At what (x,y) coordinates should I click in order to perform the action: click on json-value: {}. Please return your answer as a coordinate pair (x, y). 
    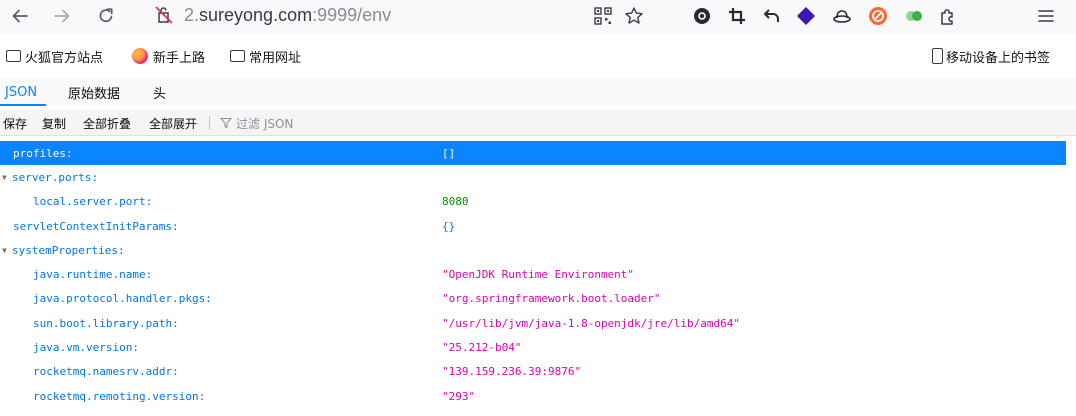
    Looking at the image, I should click on (449, 226).